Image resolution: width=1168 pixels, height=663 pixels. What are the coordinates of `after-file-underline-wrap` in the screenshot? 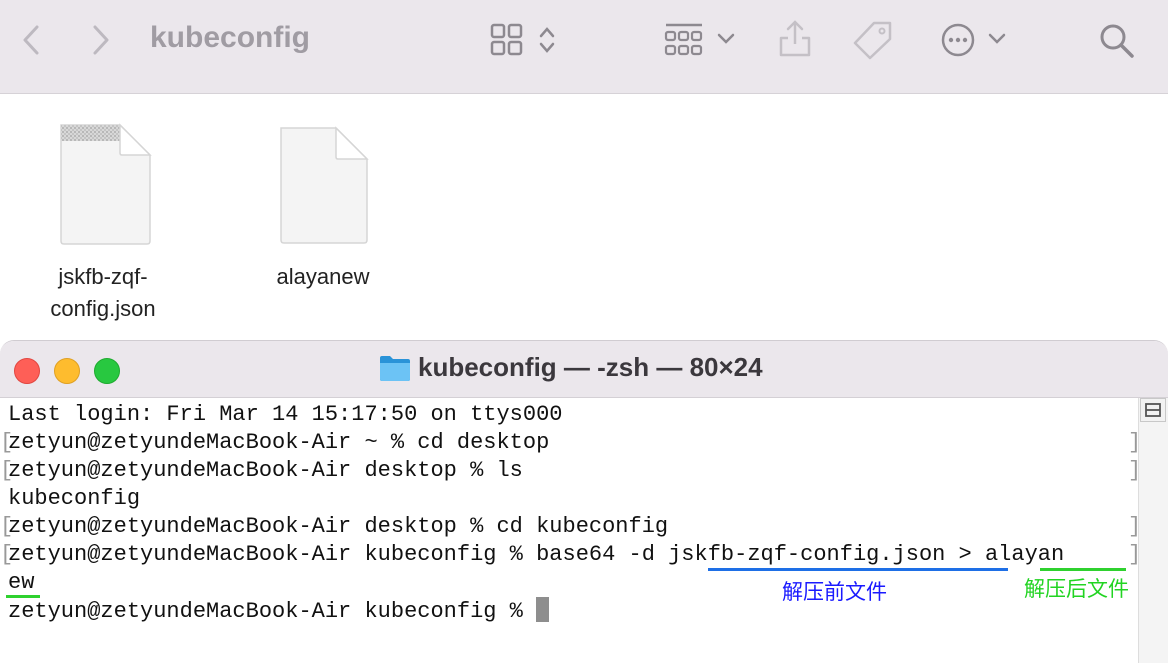 It's located at (23, 596).